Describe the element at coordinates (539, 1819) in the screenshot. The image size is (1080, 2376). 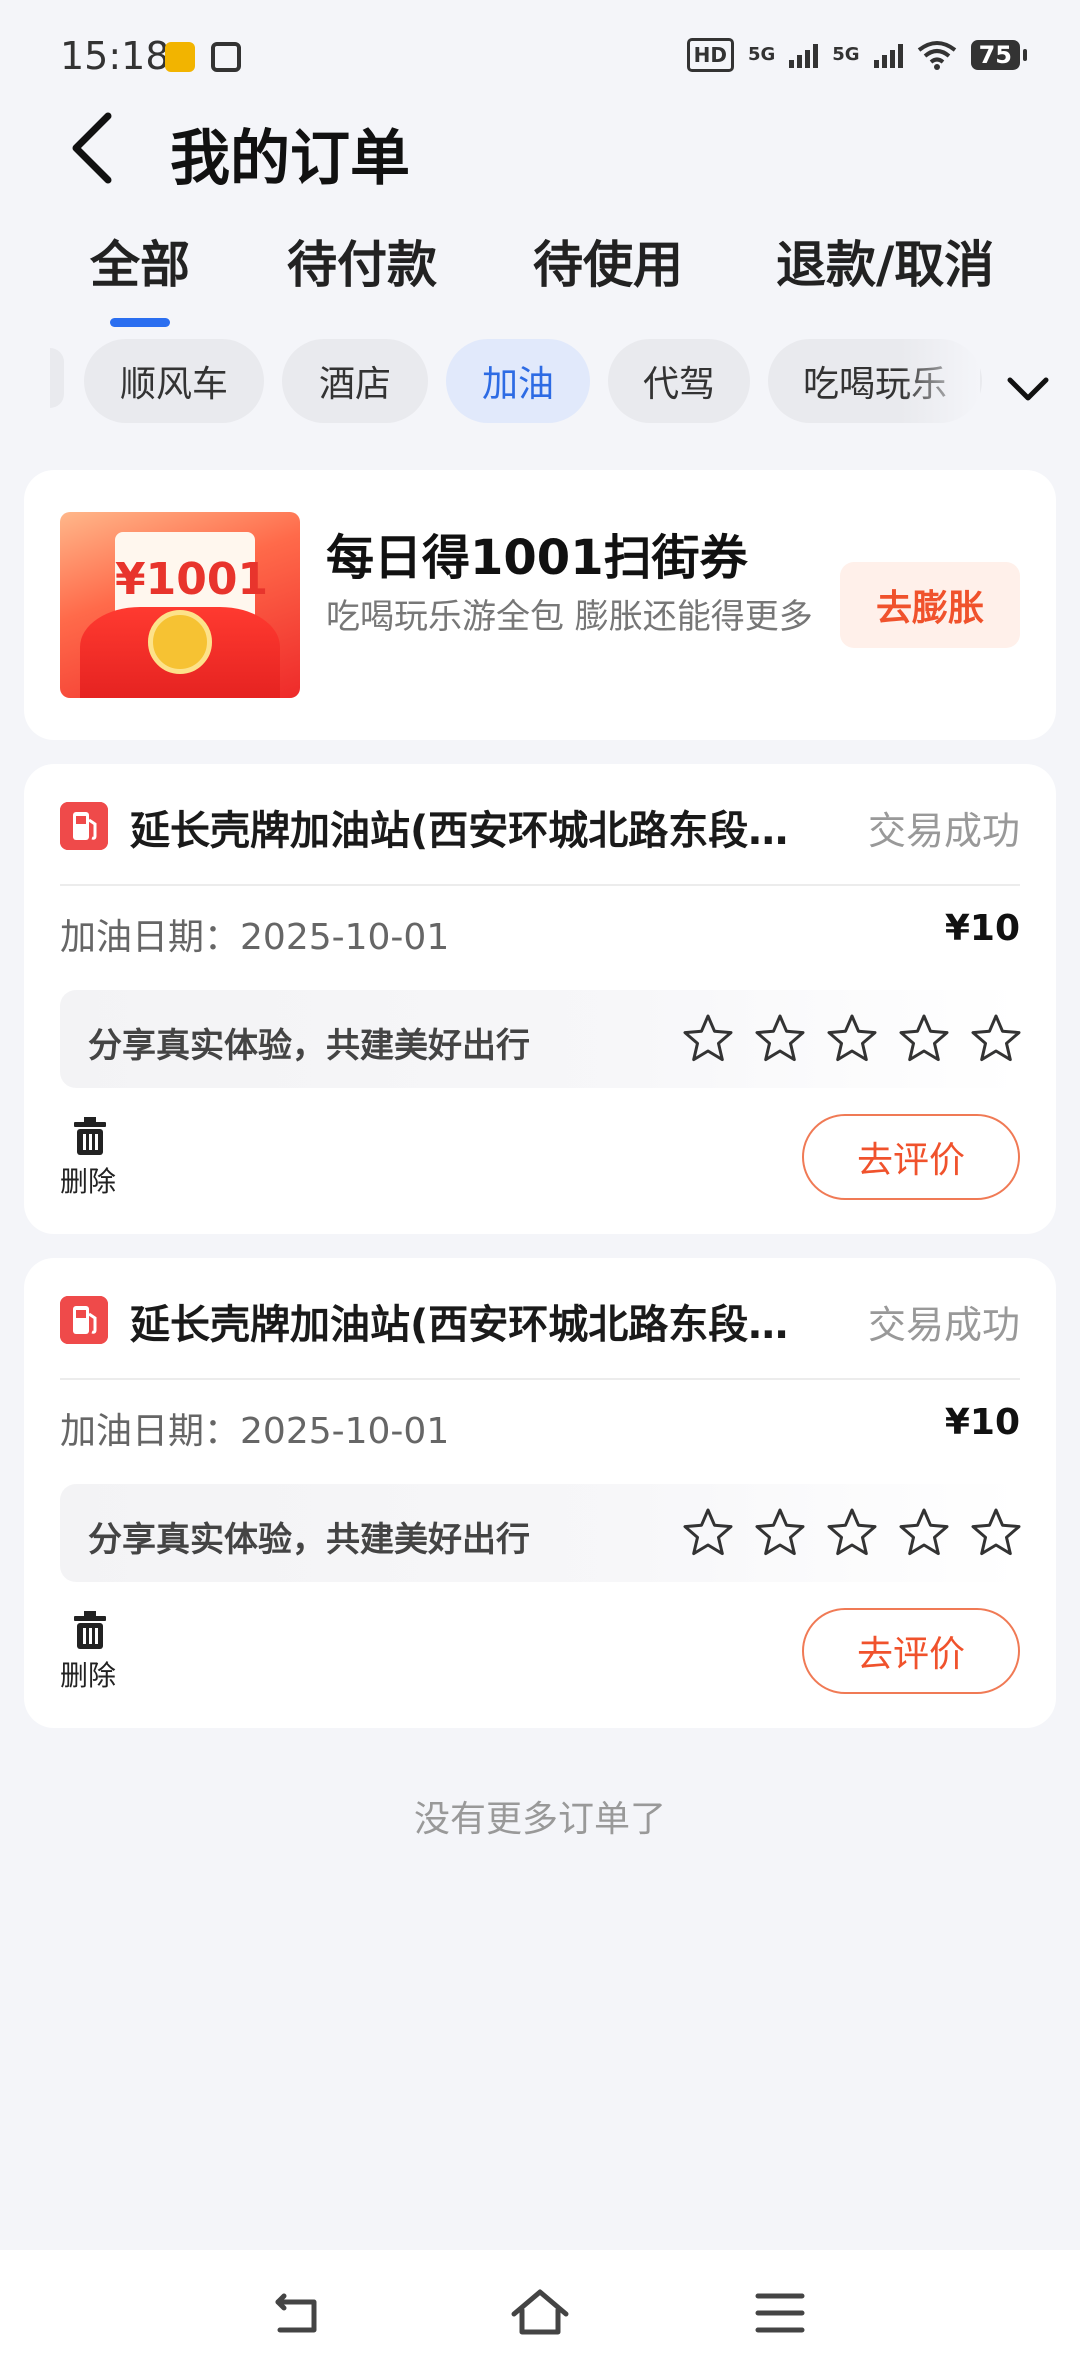
I see `no-more-orders-text: 没有更多订单了` at that location.